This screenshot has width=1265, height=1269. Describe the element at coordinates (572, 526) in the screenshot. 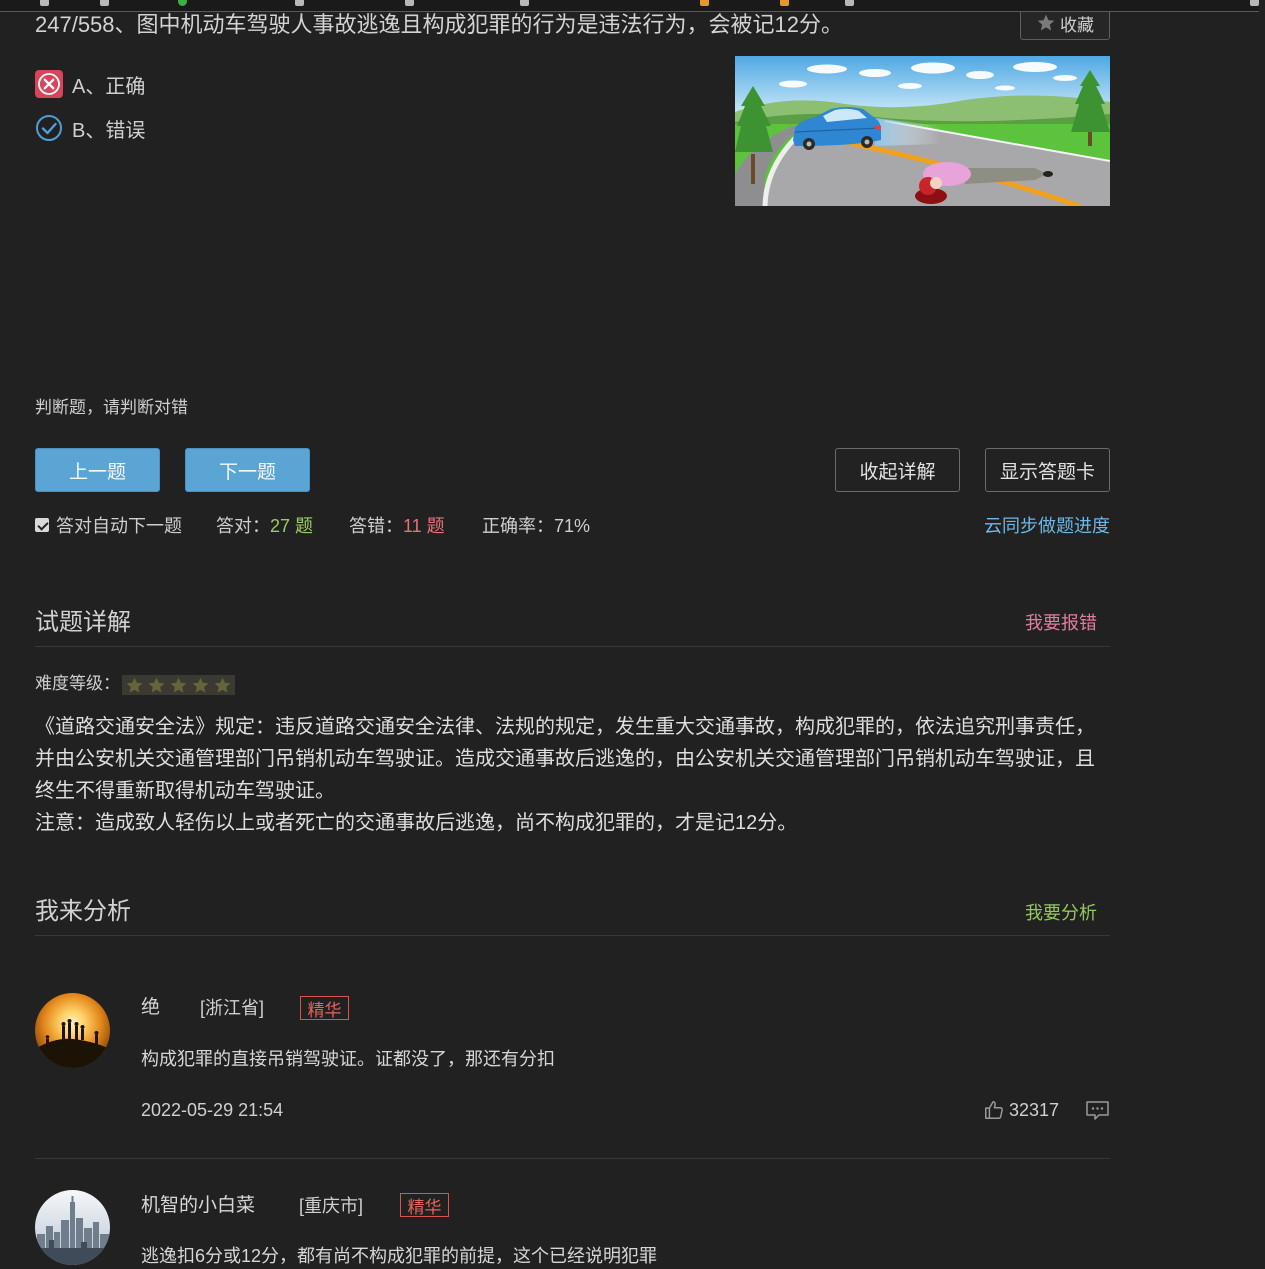

I see `accuracy-value: 71%` at that location.